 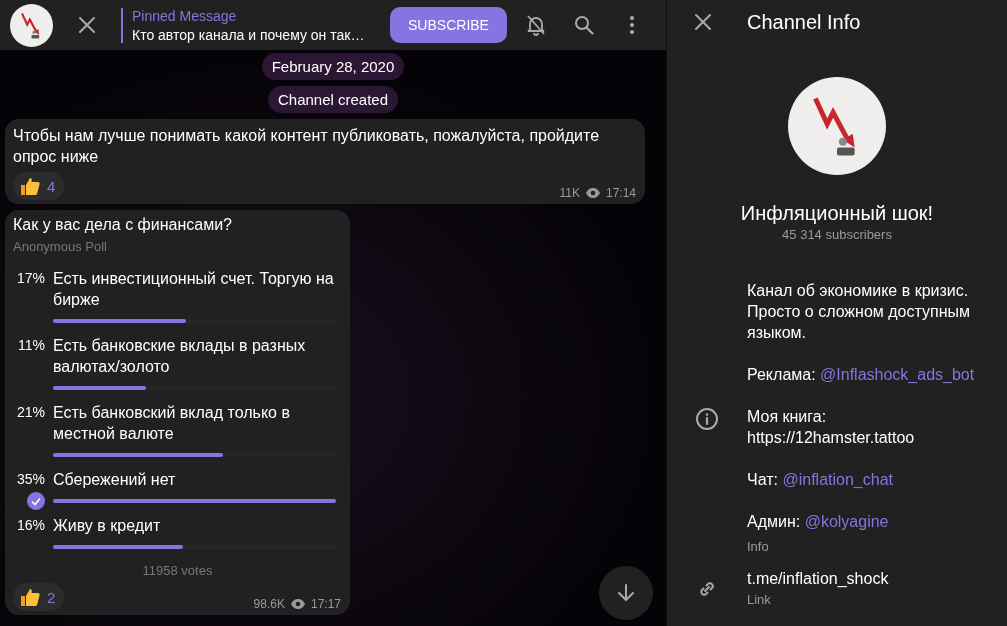 What do you see at coordinates (333, 66) in the screenshot?
I see `service-message: February 28, 2020` at bounding box center [333, 66].